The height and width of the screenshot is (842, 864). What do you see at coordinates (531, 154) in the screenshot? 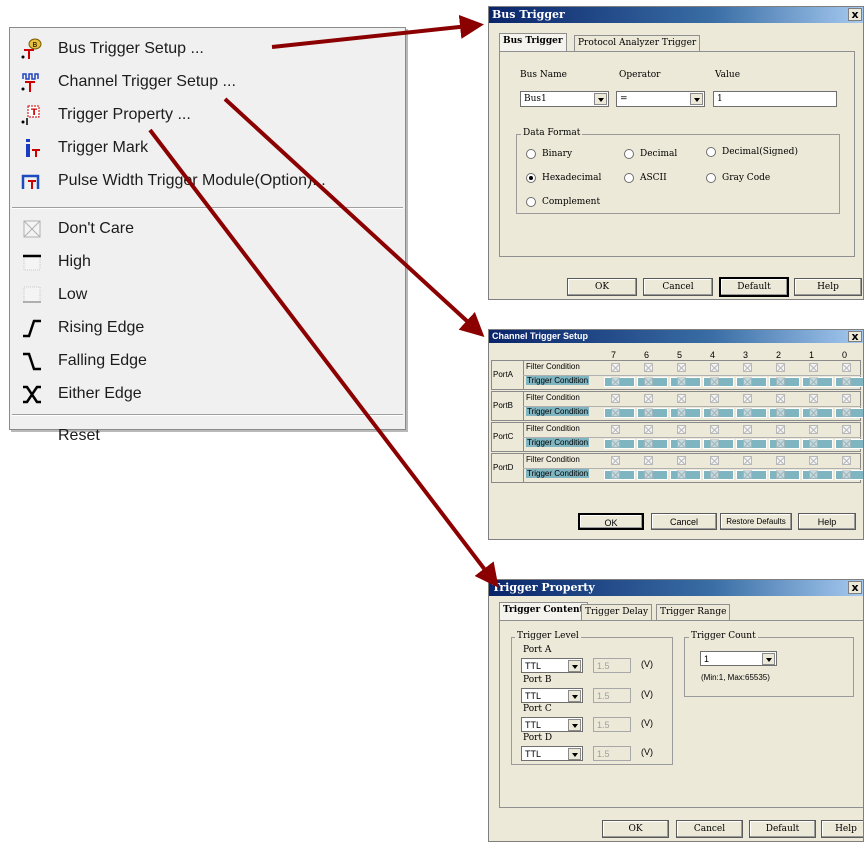
I see `radio-binary` at bounding box center [531, 154].